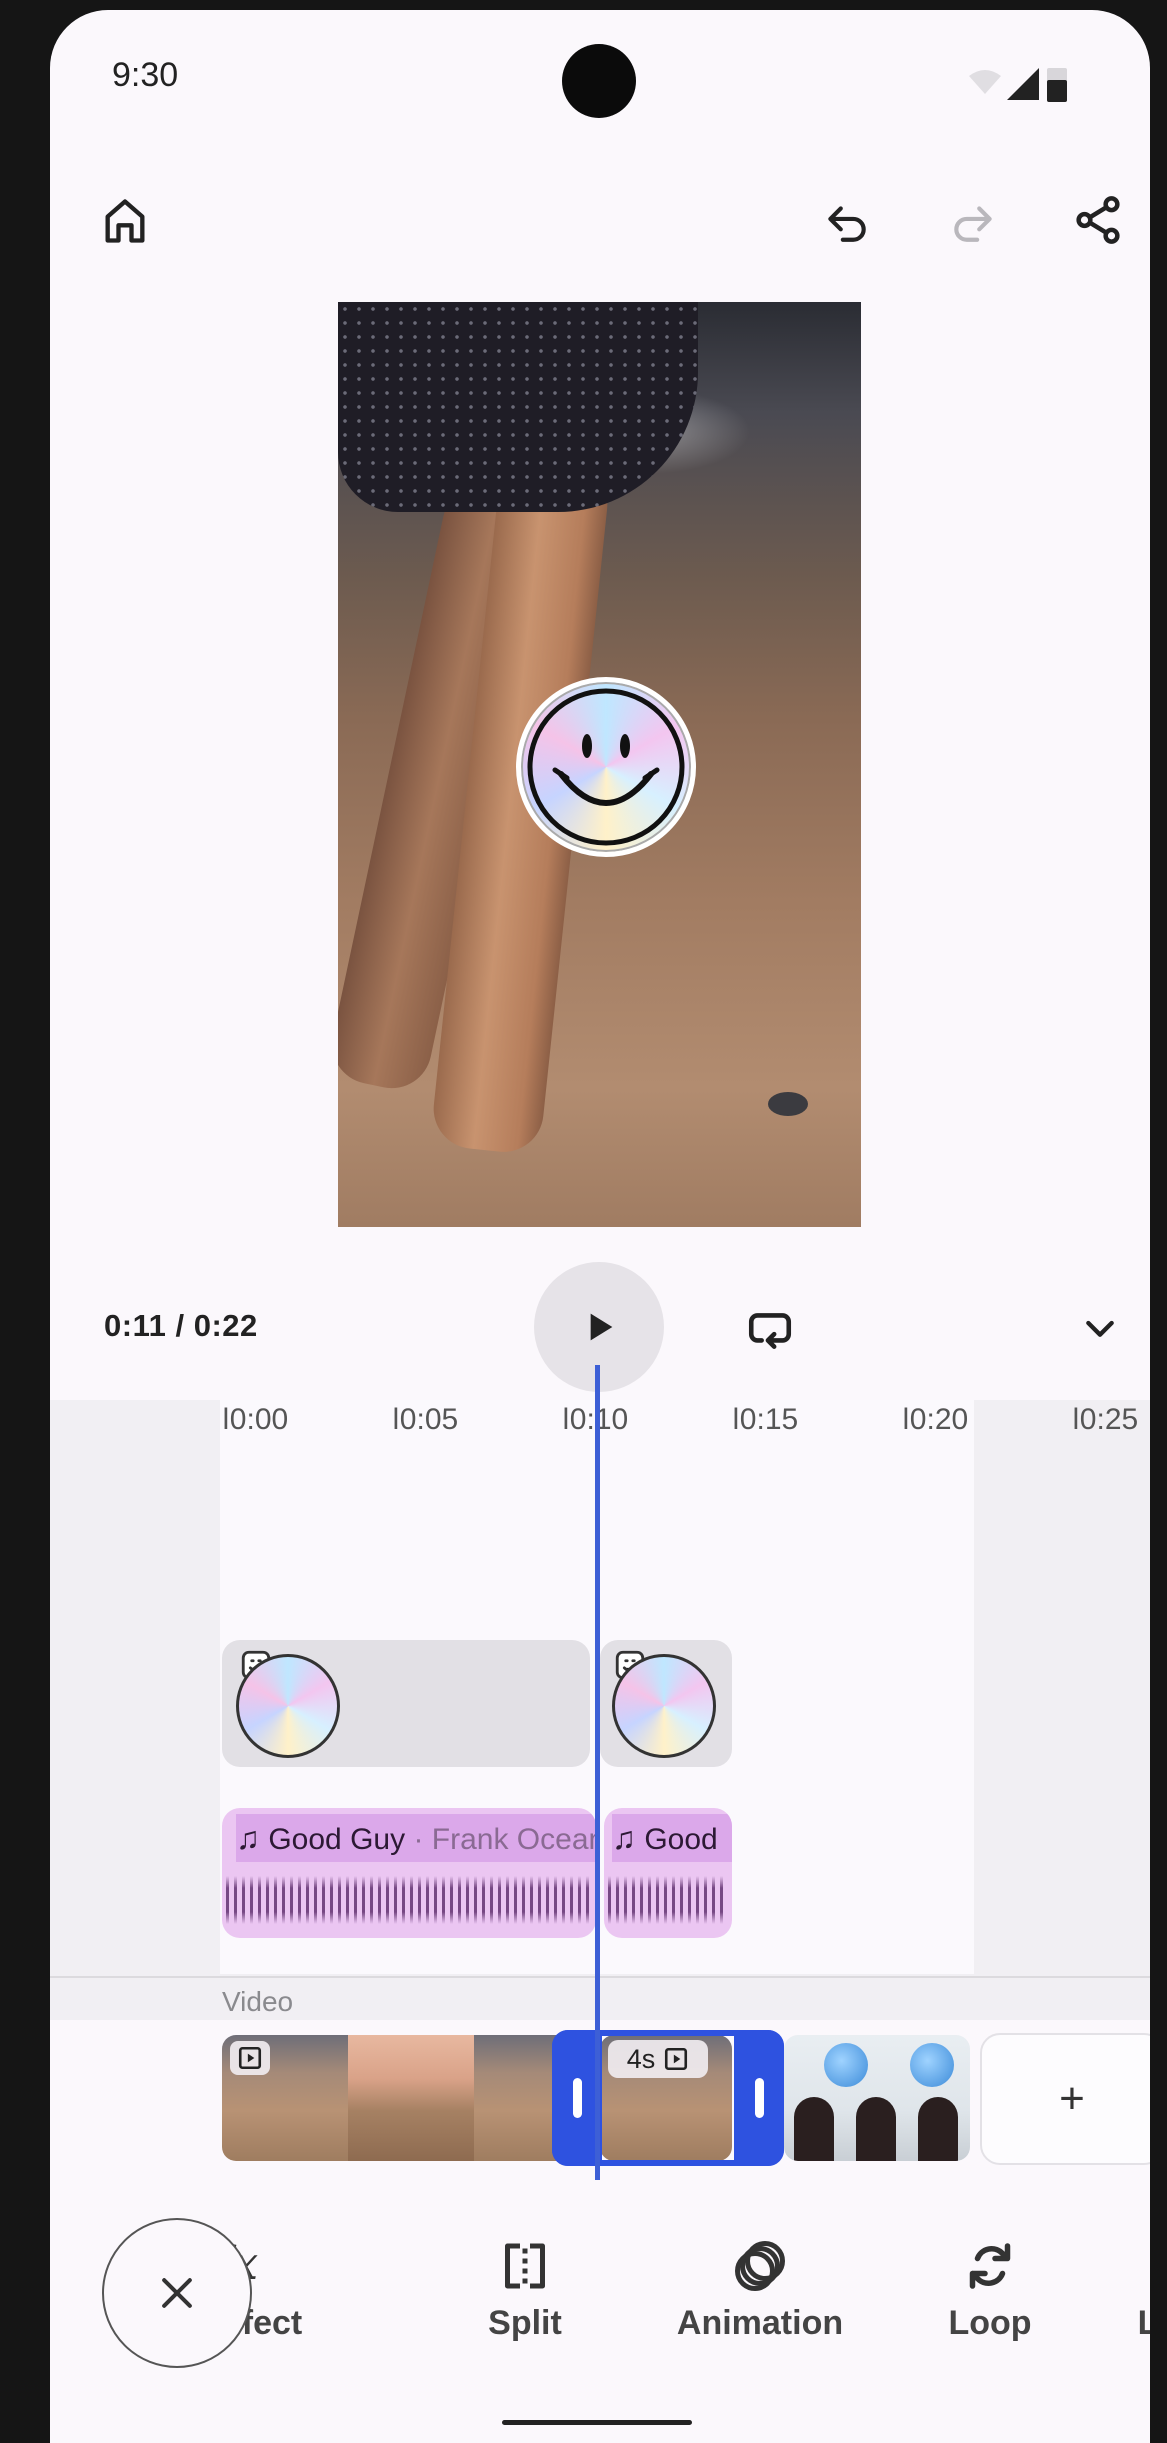 This screenshot has width=1167, height=2443. I want to click on clip-duration: 4s, so click(641, 2058).